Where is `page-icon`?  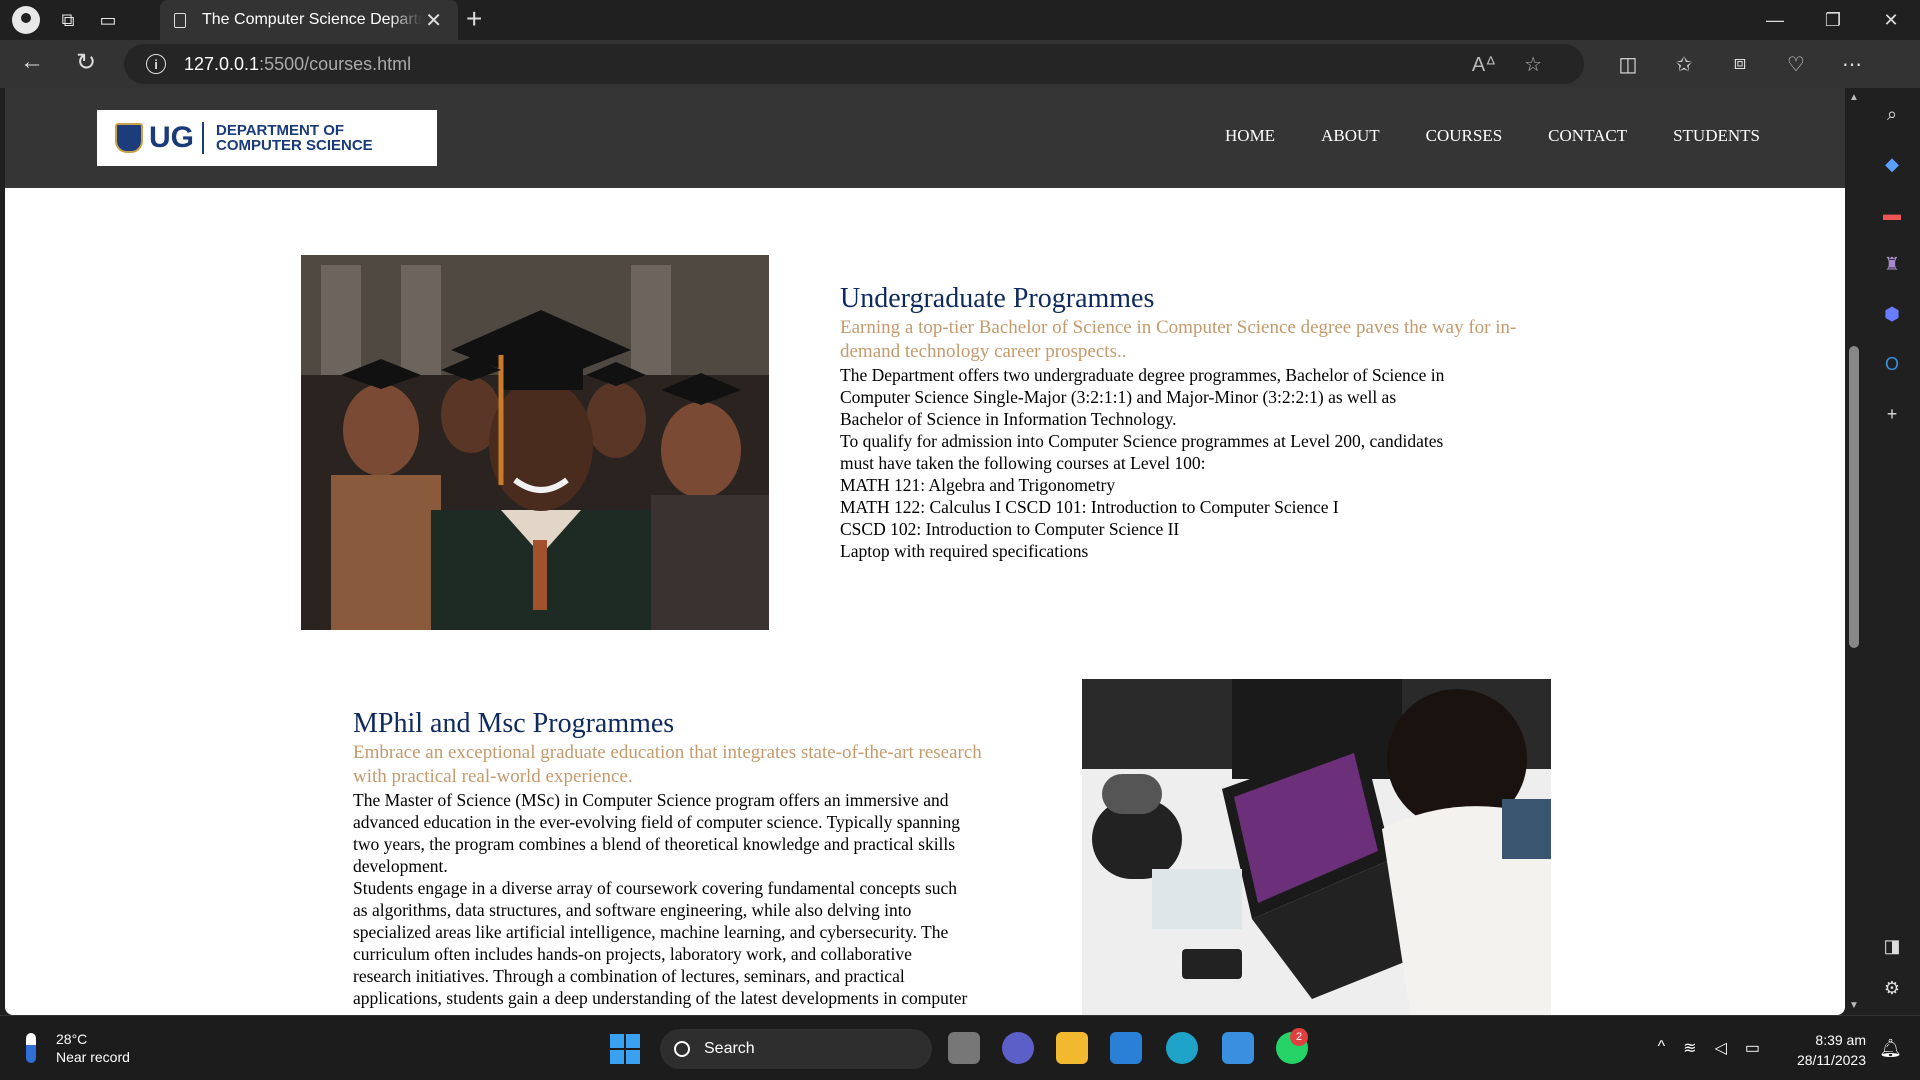
page-icon is located at coordinates (180, 20).